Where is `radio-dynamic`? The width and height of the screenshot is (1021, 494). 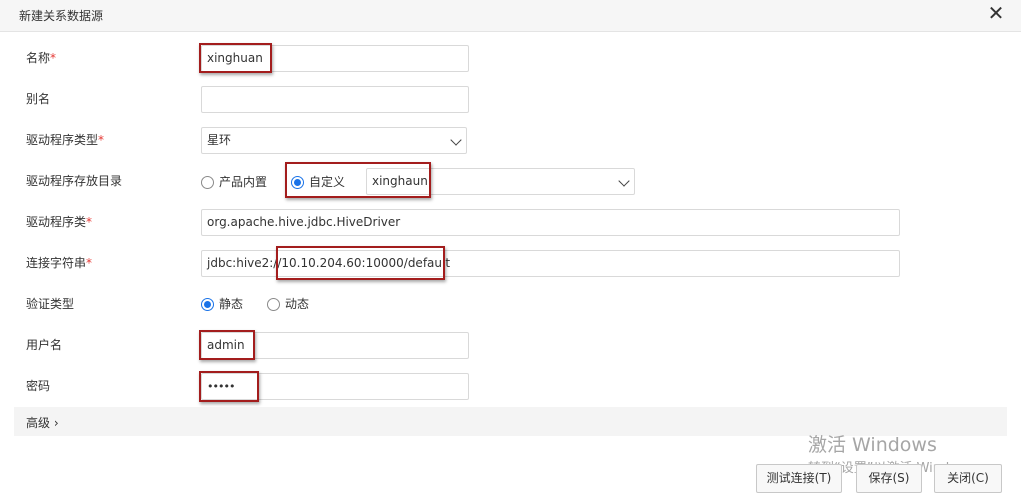 radio-dynamic is located at coordinates (273, 304).